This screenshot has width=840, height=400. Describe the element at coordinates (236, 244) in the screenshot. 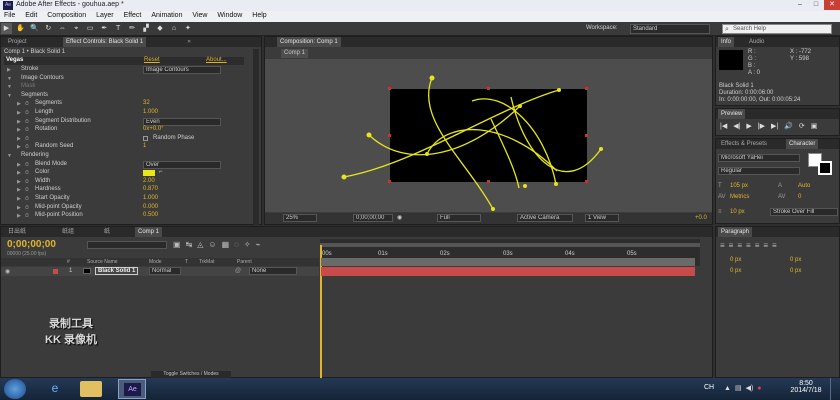

I see `motion-blur-icon: ◌` at that location.